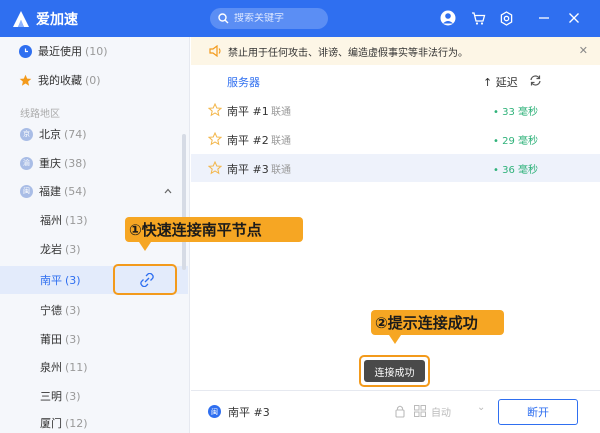 Image resolution: width=600 pixels, height=433 pixels. I want to click on sidebar-item-label: 福建, so click(50, 191).